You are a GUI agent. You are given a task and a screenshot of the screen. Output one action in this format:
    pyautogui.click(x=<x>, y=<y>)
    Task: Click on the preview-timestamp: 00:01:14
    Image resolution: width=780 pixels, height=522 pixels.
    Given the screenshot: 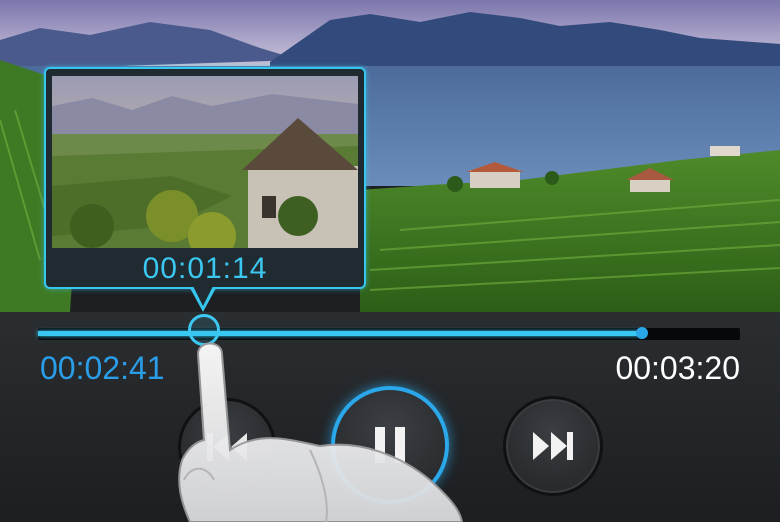 What is the action you would take?
    pyautogui.click(x=205, y=268)
    